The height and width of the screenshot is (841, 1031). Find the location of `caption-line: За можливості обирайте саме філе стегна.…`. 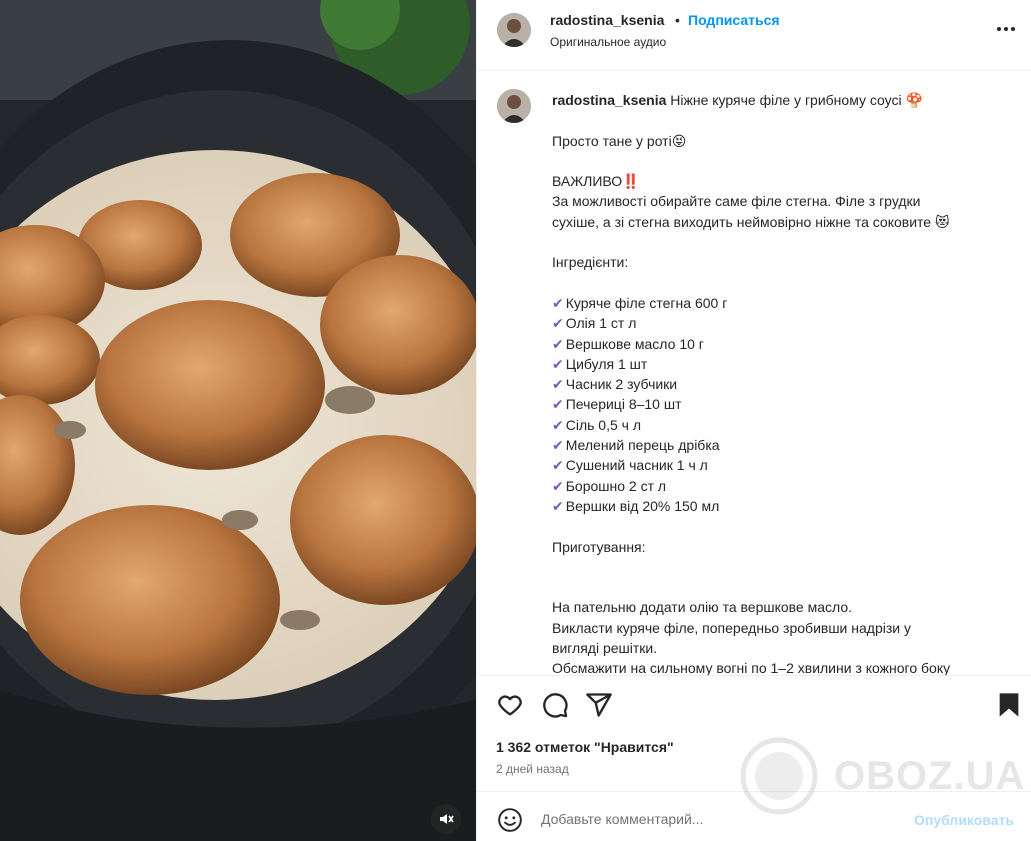

caption-line: За можливості обирайте саме філе стегна.… is located at coordinates (736, 201).